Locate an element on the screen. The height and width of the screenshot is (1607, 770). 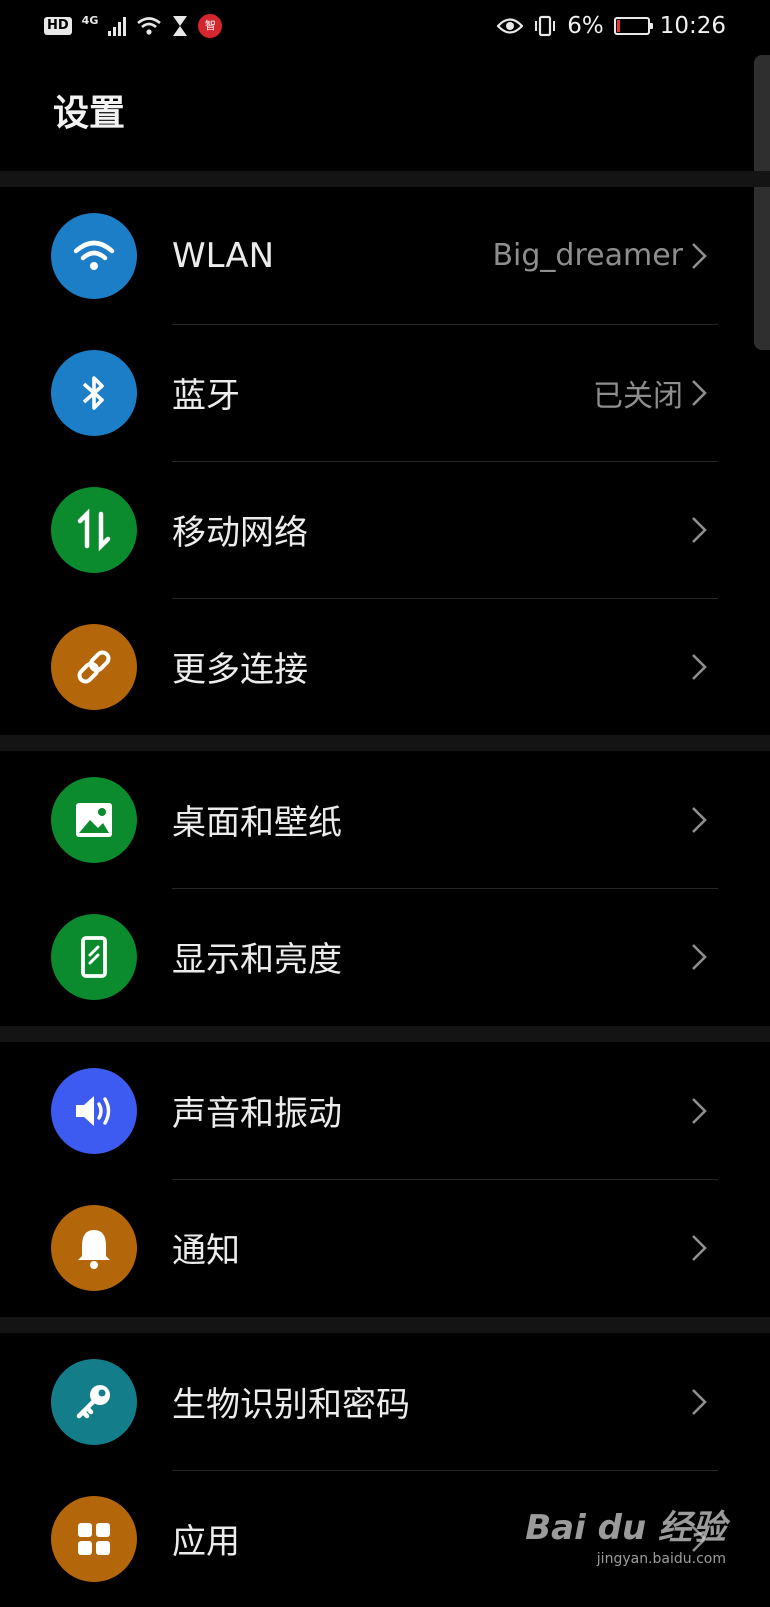
battery-percent: 6% is located at coordinates (585, 26).